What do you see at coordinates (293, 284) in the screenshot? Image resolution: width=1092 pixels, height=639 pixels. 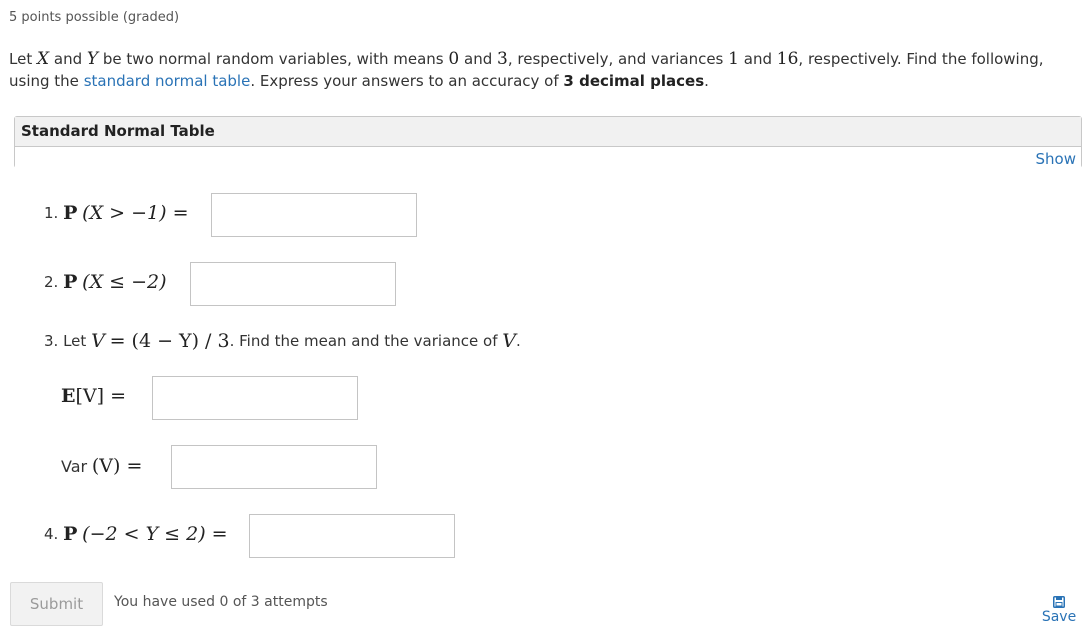 I see `answer-2-input` at bounding box center [293, 284].